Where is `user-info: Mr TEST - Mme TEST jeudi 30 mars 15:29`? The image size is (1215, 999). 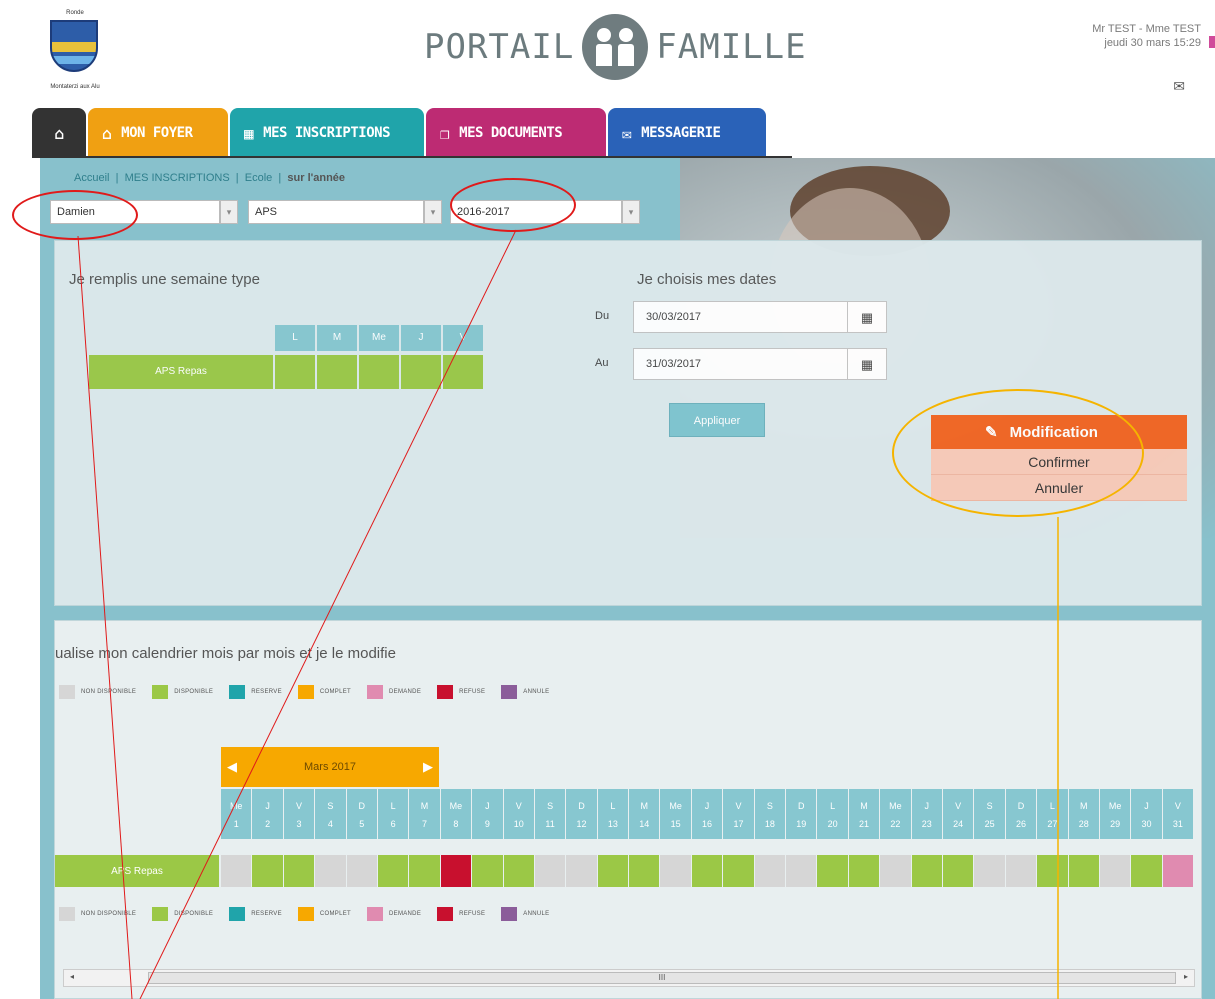
user-info: Mr TEST - Mme TEST jeudi 30 mars 15:29 is located at coordinates (1116, 36).